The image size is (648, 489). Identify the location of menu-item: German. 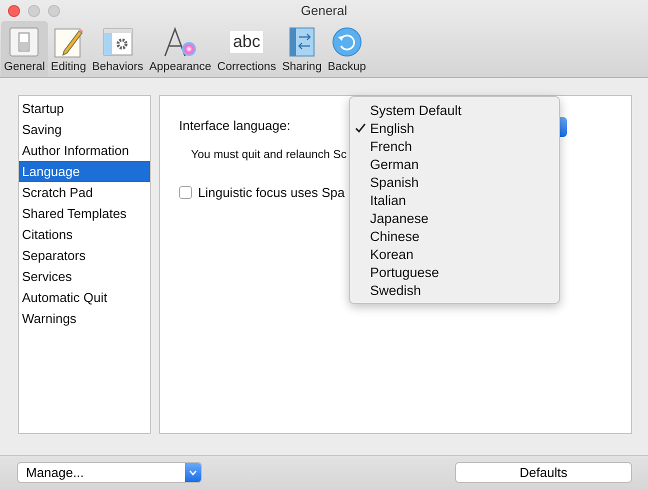
(394, 164).